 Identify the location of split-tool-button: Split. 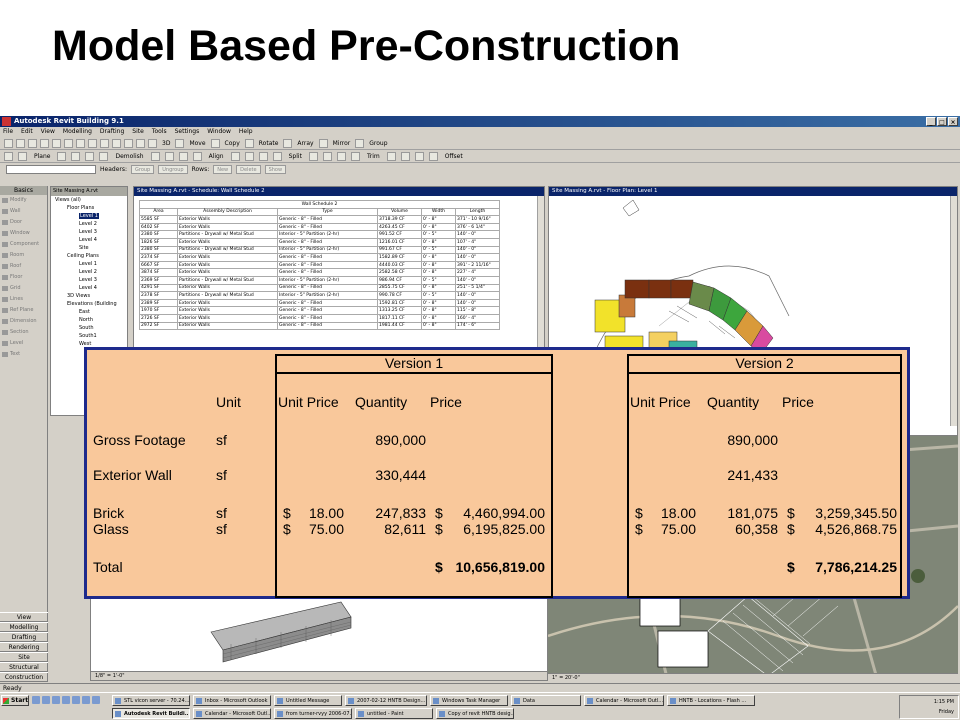
(295, 156).